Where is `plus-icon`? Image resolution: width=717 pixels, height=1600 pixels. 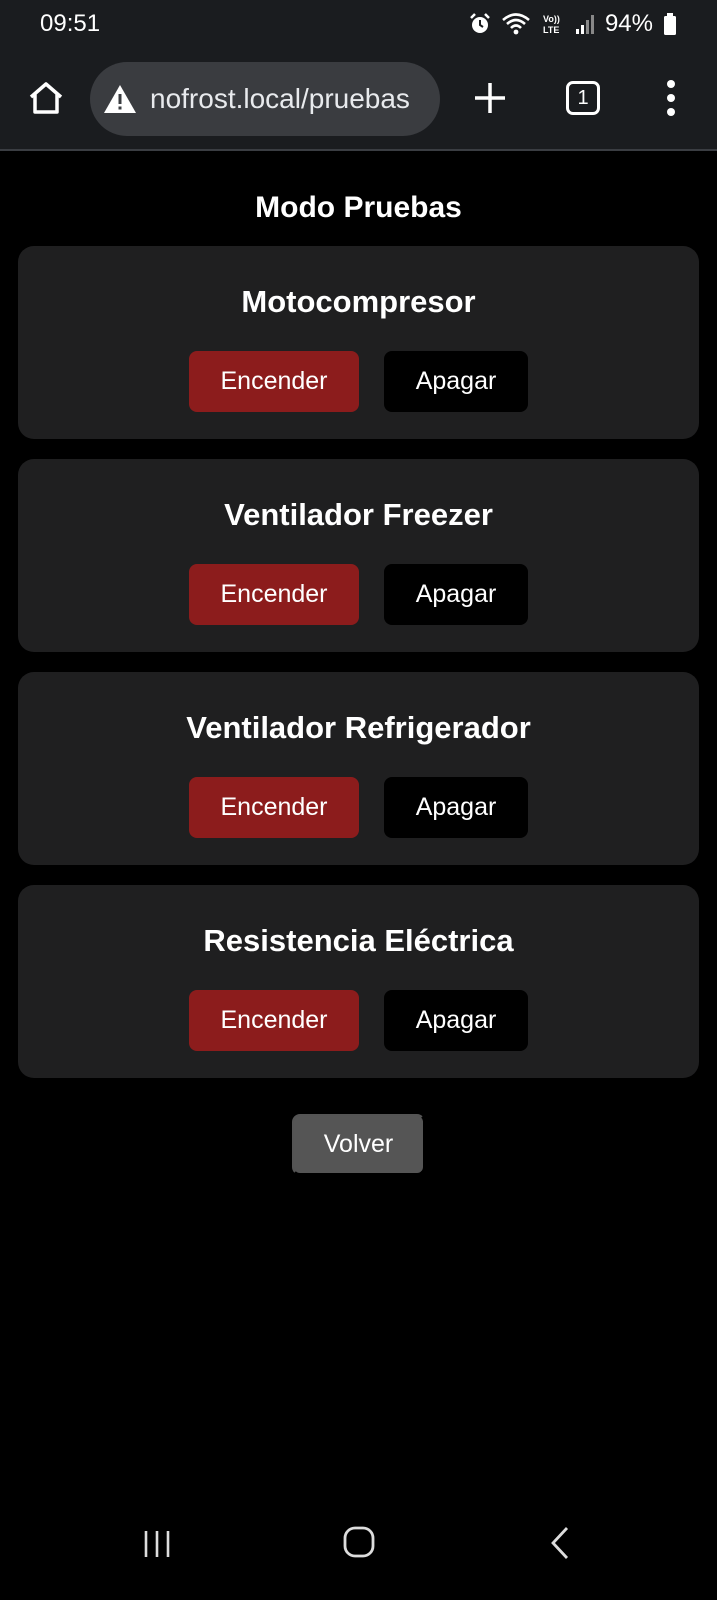 plus-icon is located at coordinates (490, 98).